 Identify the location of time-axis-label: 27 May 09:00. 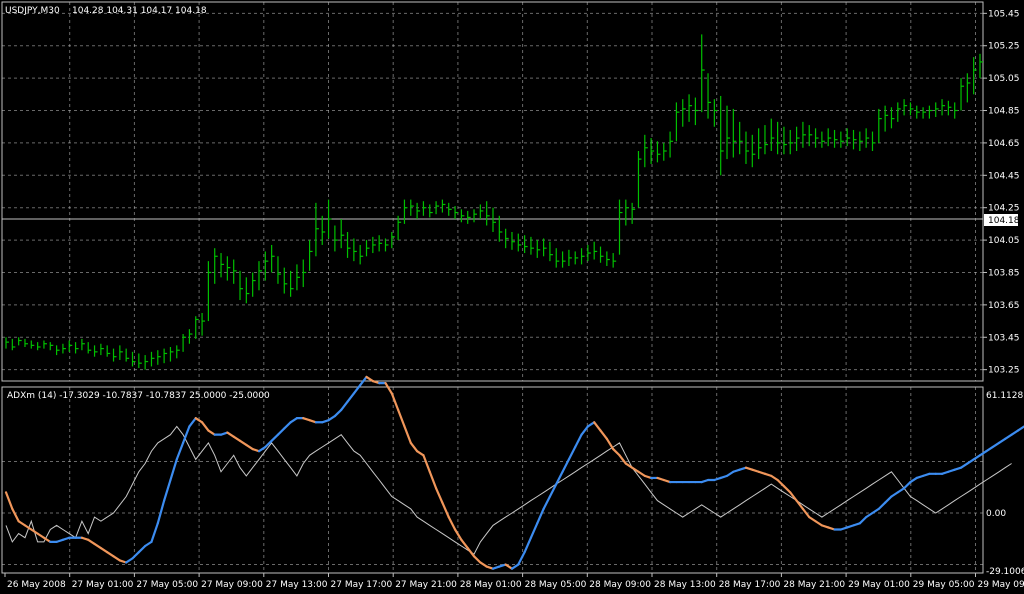
(232, 585).